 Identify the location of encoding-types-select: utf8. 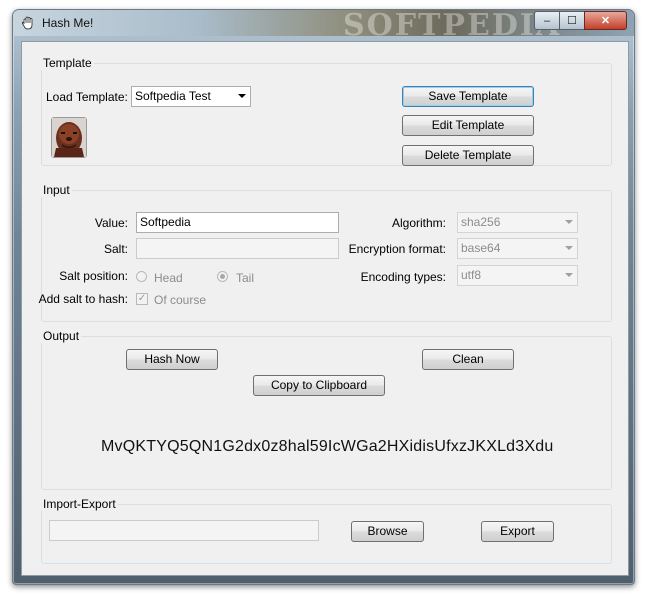
(517, 275).